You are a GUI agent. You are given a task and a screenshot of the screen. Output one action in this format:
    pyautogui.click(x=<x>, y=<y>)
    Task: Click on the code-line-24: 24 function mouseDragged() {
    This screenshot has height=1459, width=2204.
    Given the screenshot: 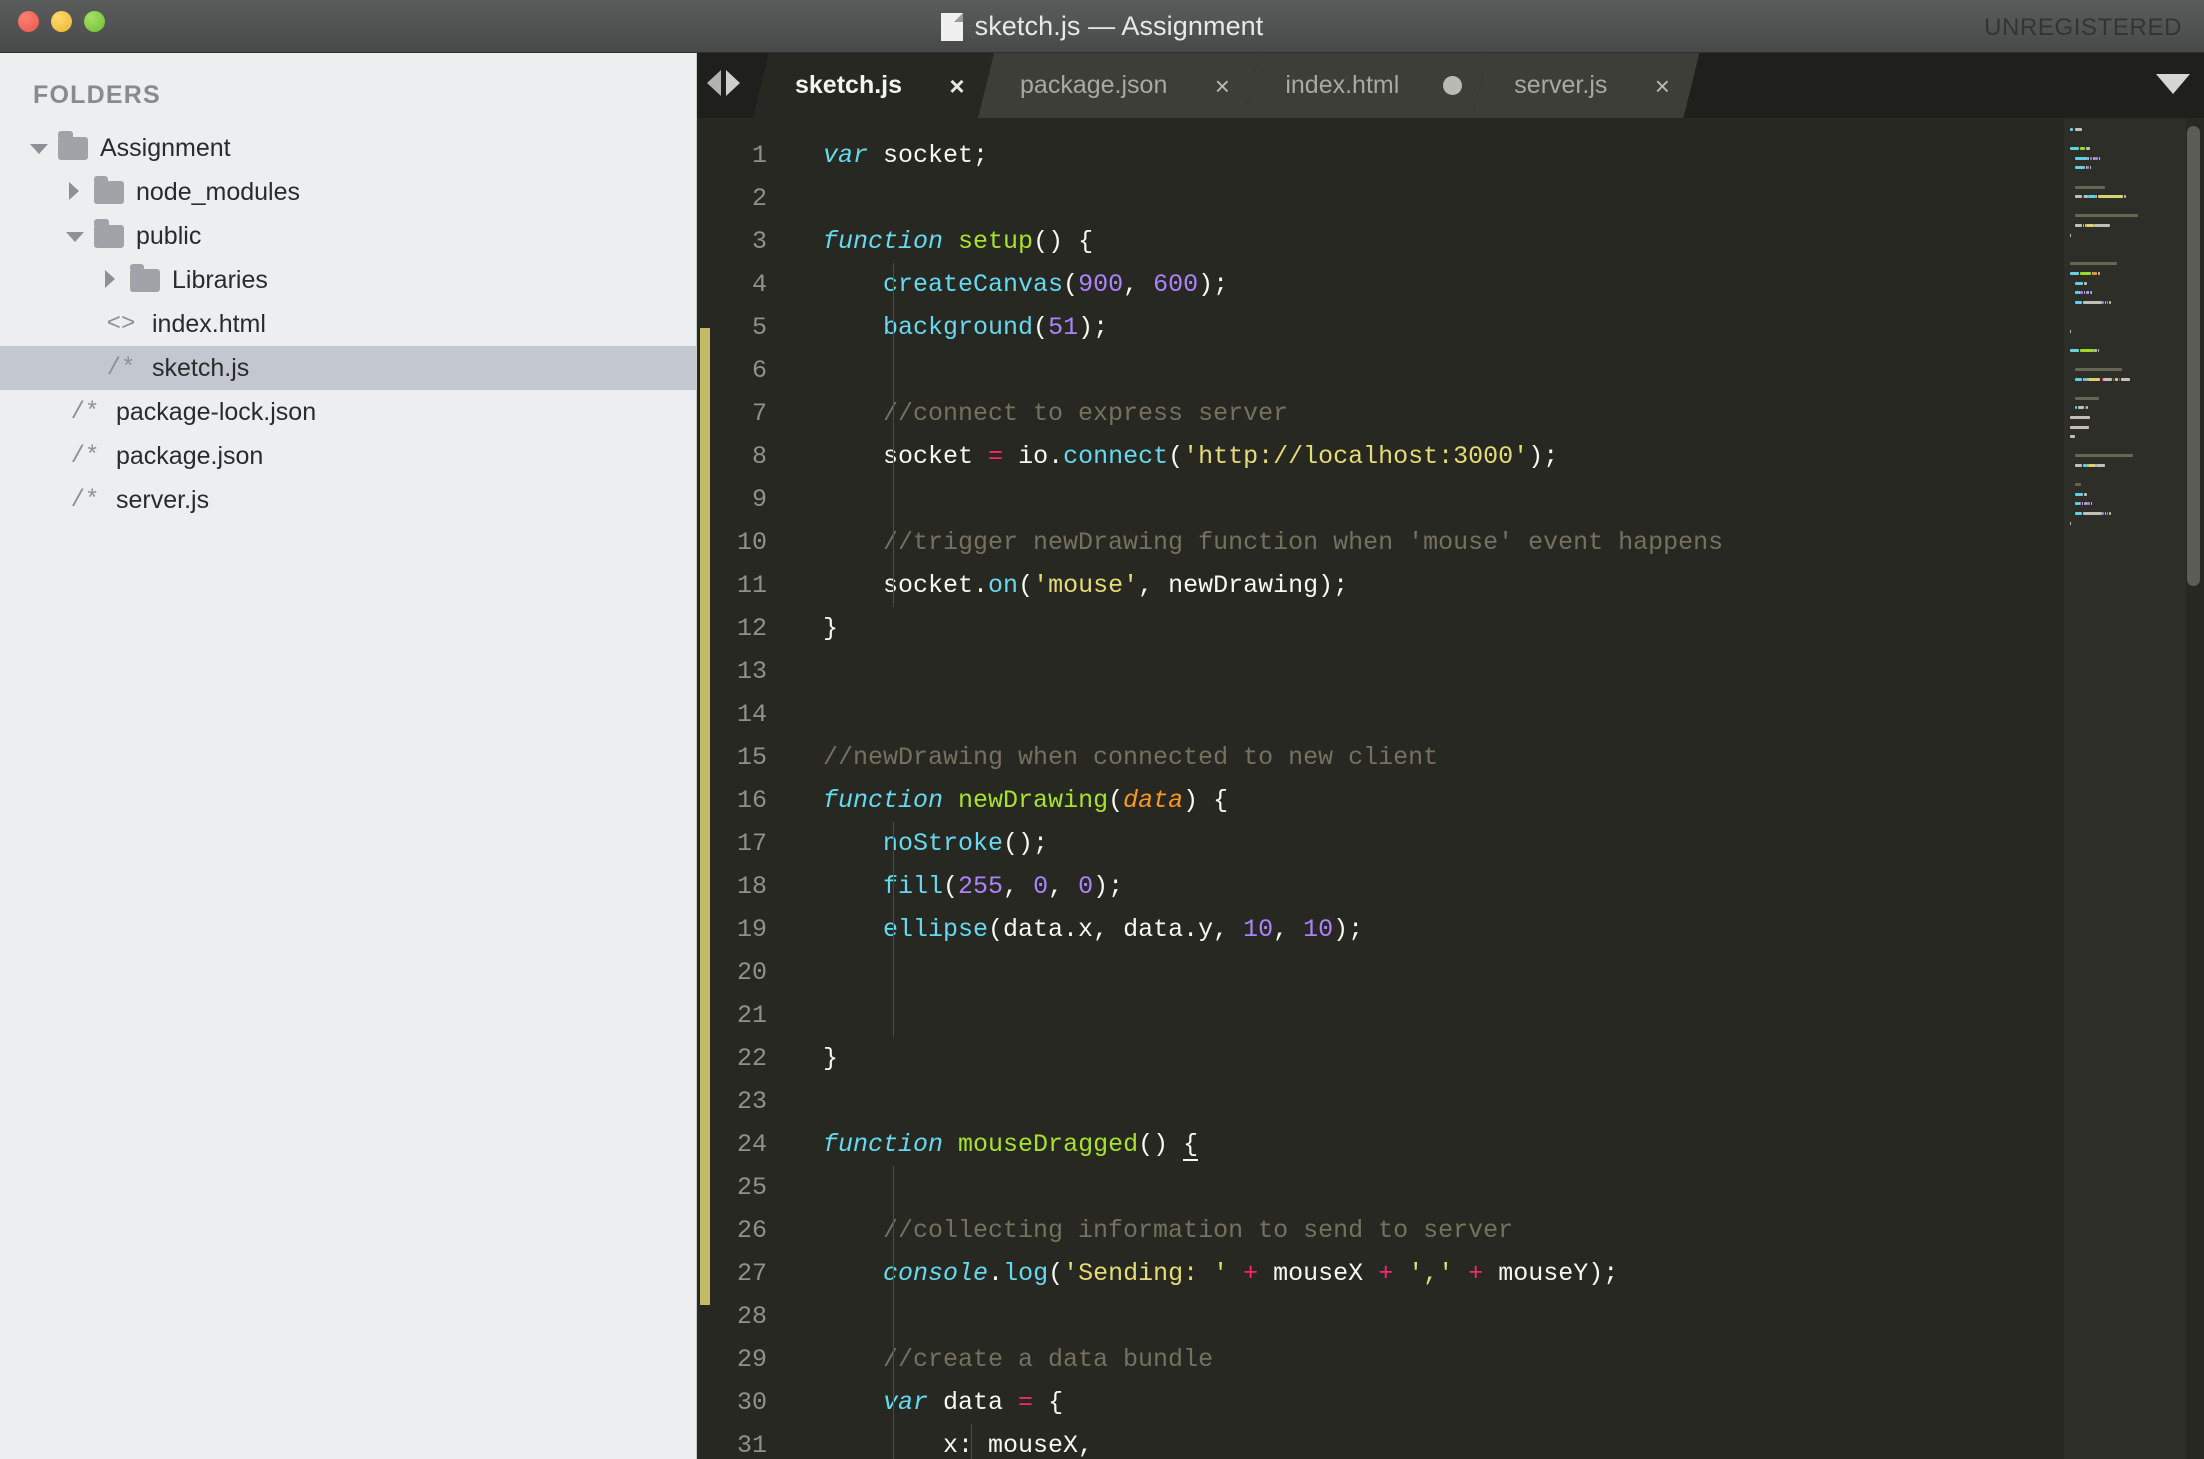 What is the action you would take?
    pyautogui.click(x=1450, y=1144)
    